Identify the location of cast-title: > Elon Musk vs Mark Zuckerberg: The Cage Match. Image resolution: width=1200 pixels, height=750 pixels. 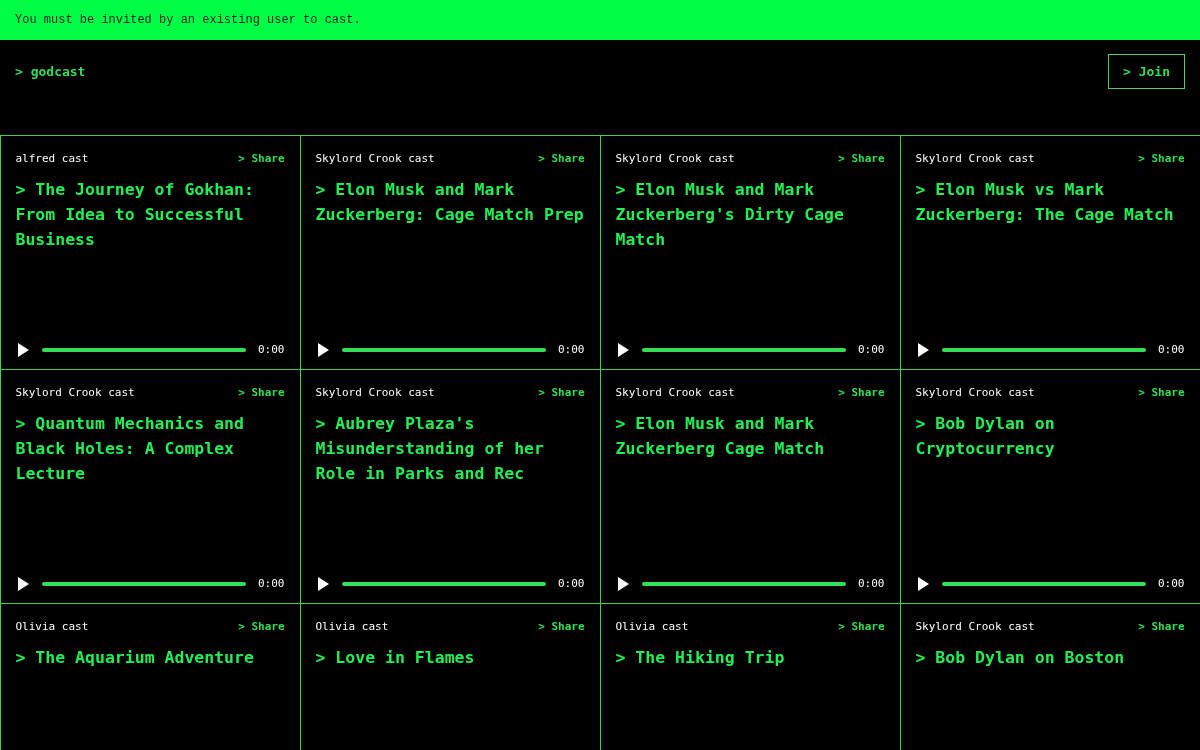
(1050, 259).